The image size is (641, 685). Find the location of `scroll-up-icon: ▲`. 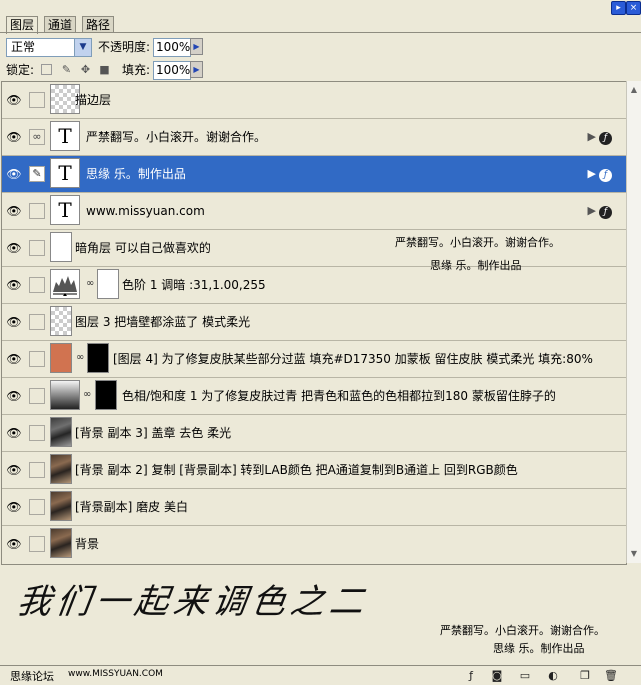

scroll-up-icon: ▲ is located at coordinates (634, 90).